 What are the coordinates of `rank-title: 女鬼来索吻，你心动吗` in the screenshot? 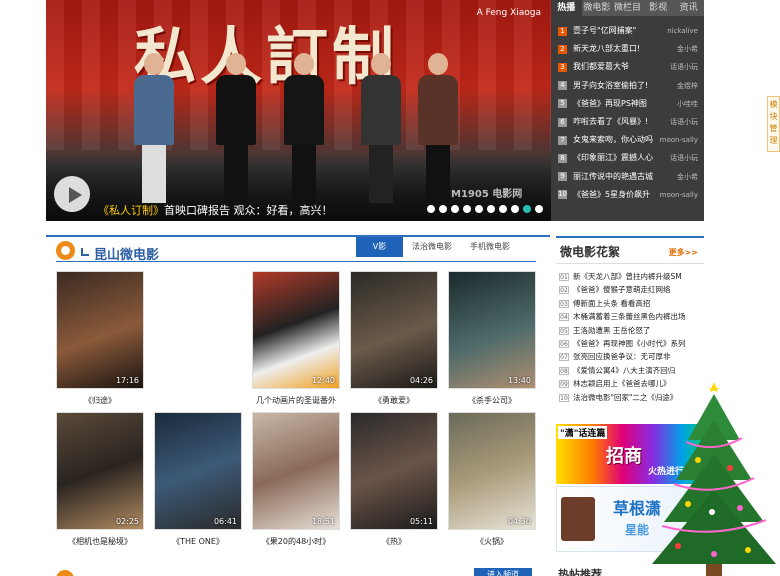 It's located at (618, 140).